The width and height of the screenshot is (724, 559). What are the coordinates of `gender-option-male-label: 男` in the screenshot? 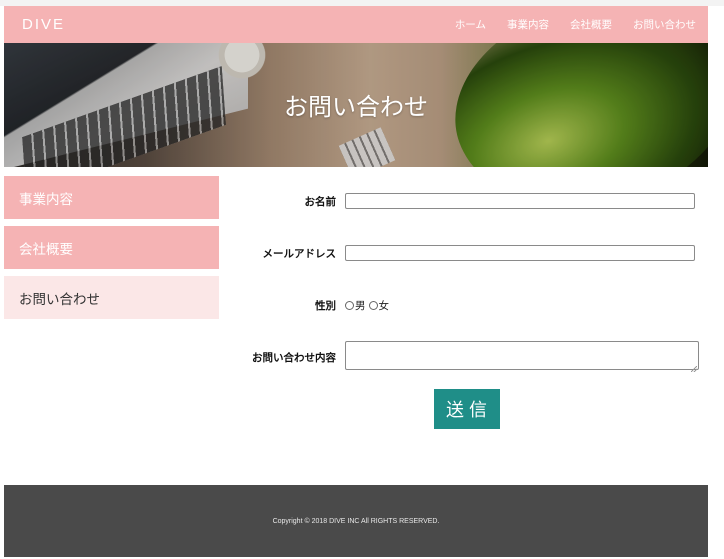 It's located at (360, 306).